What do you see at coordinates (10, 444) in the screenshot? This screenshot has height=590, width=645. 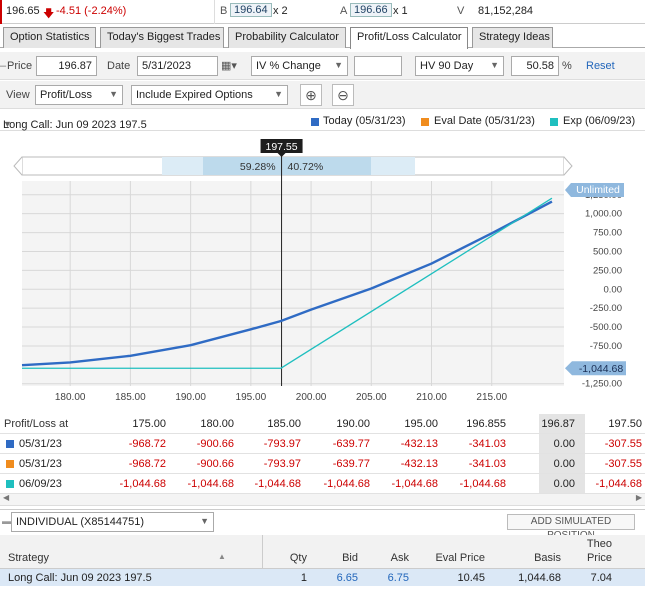 I see `row-swatch` at bounding box center [10, 444].